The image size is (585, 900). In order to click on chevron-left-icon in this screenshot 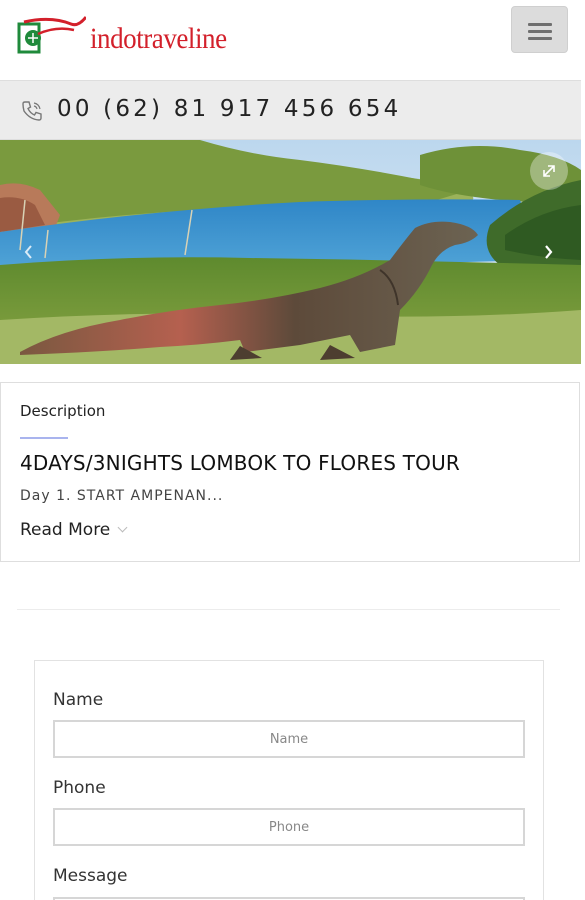, I will do `click(29, 252)`.